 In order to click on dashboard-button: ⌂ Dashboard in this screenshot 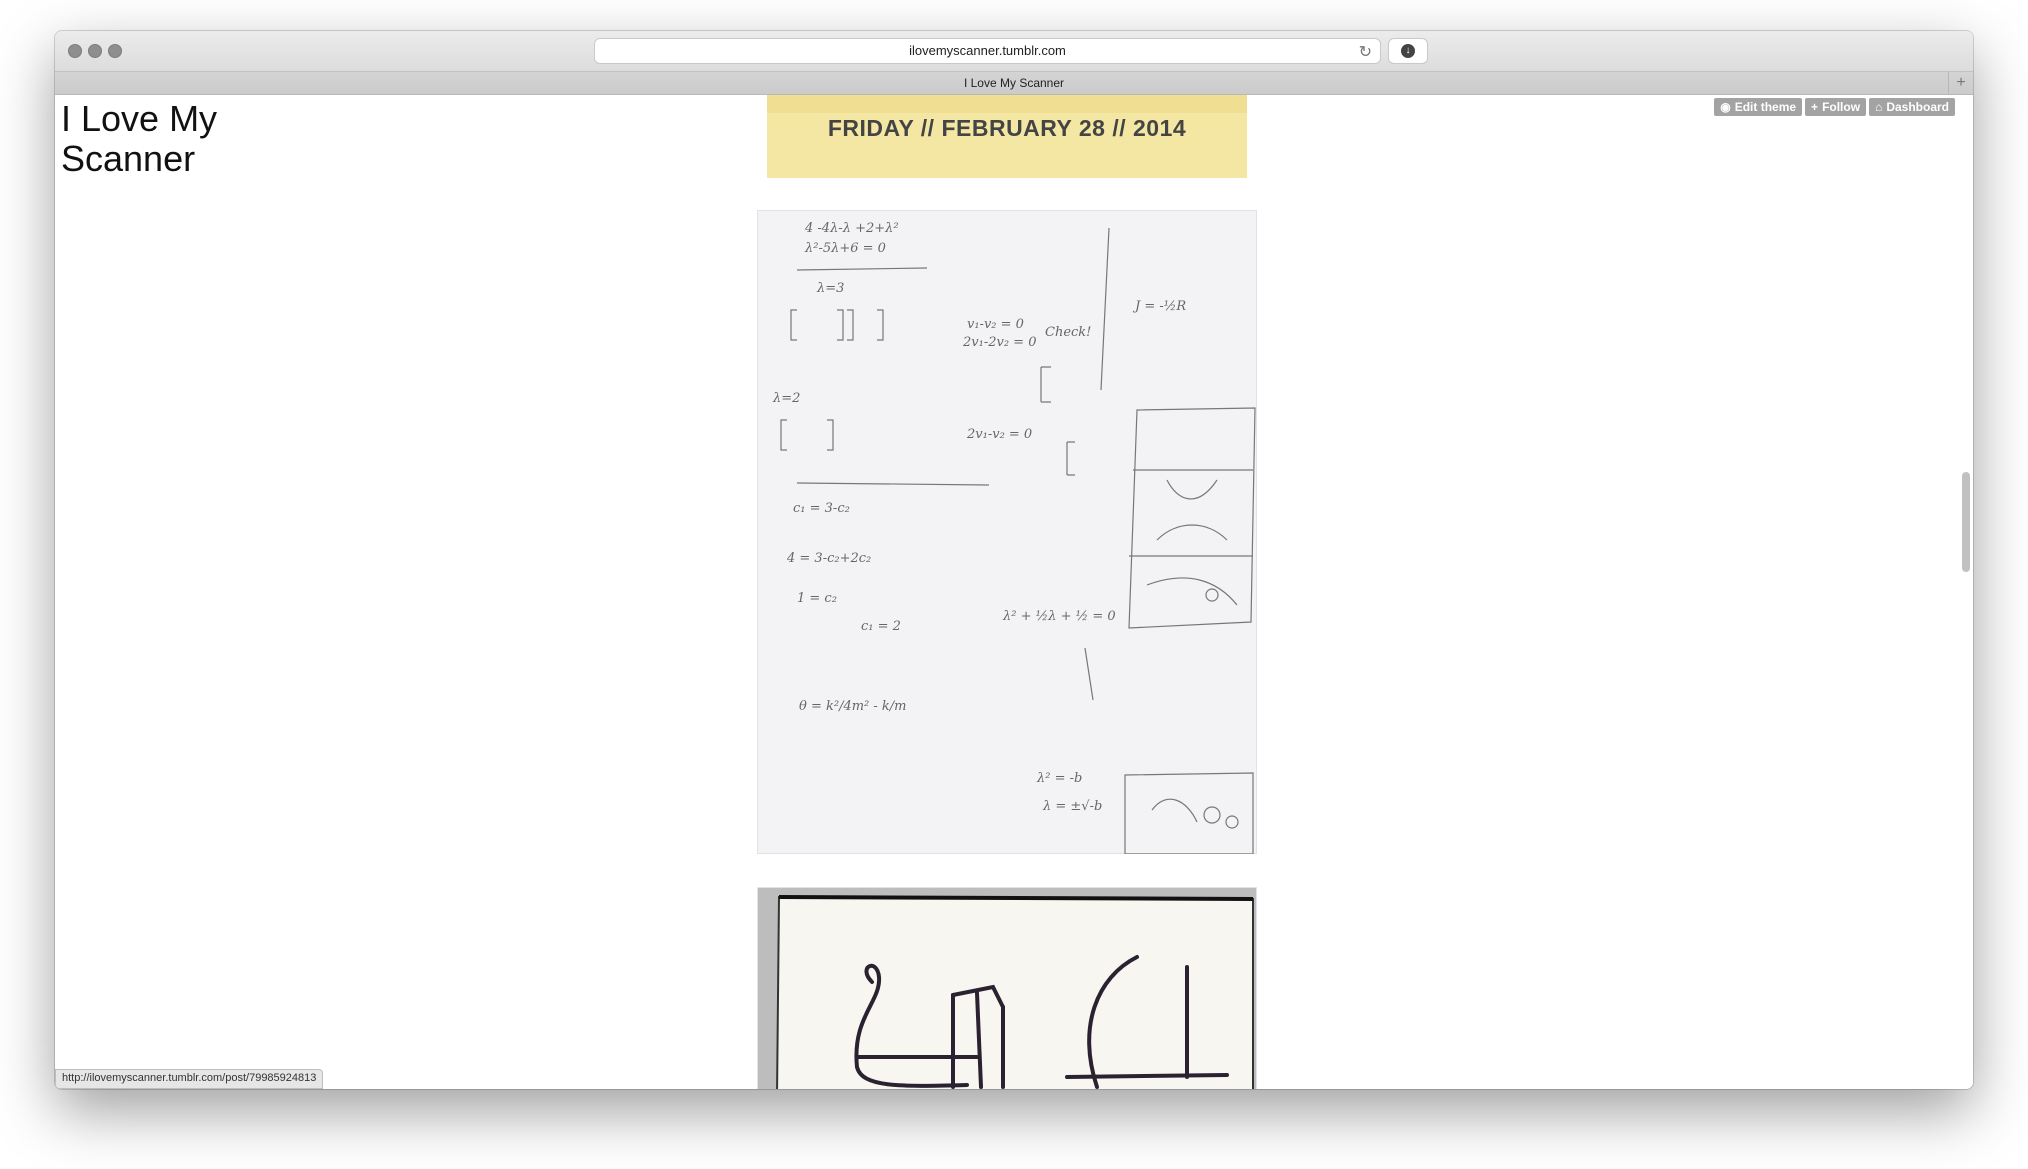, I will do `click(1912, 107)`.